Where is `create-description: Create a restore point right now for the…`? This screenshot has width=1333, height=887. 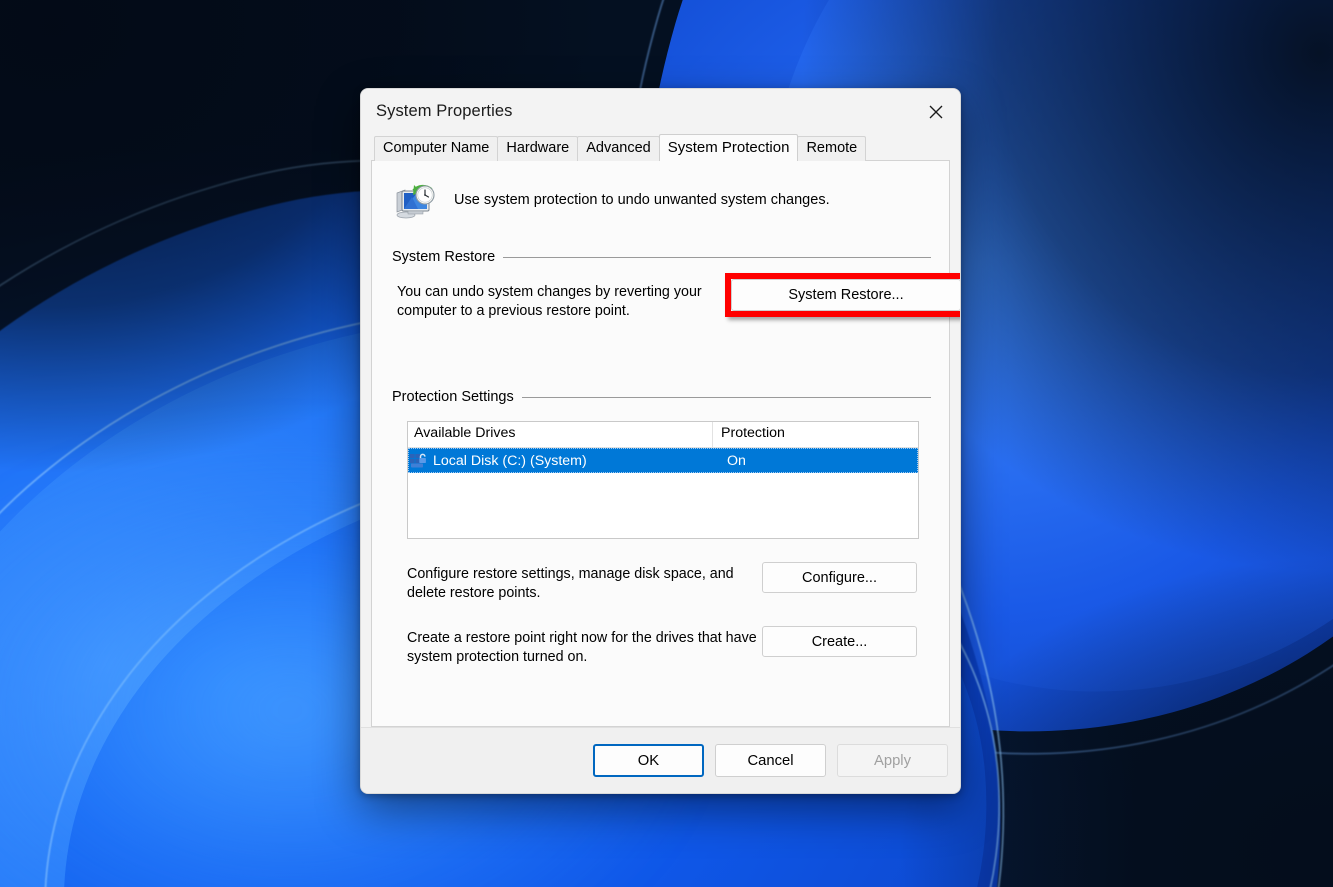
create-description: Create a restore point right now for the… is located at coordinates (582, 647).